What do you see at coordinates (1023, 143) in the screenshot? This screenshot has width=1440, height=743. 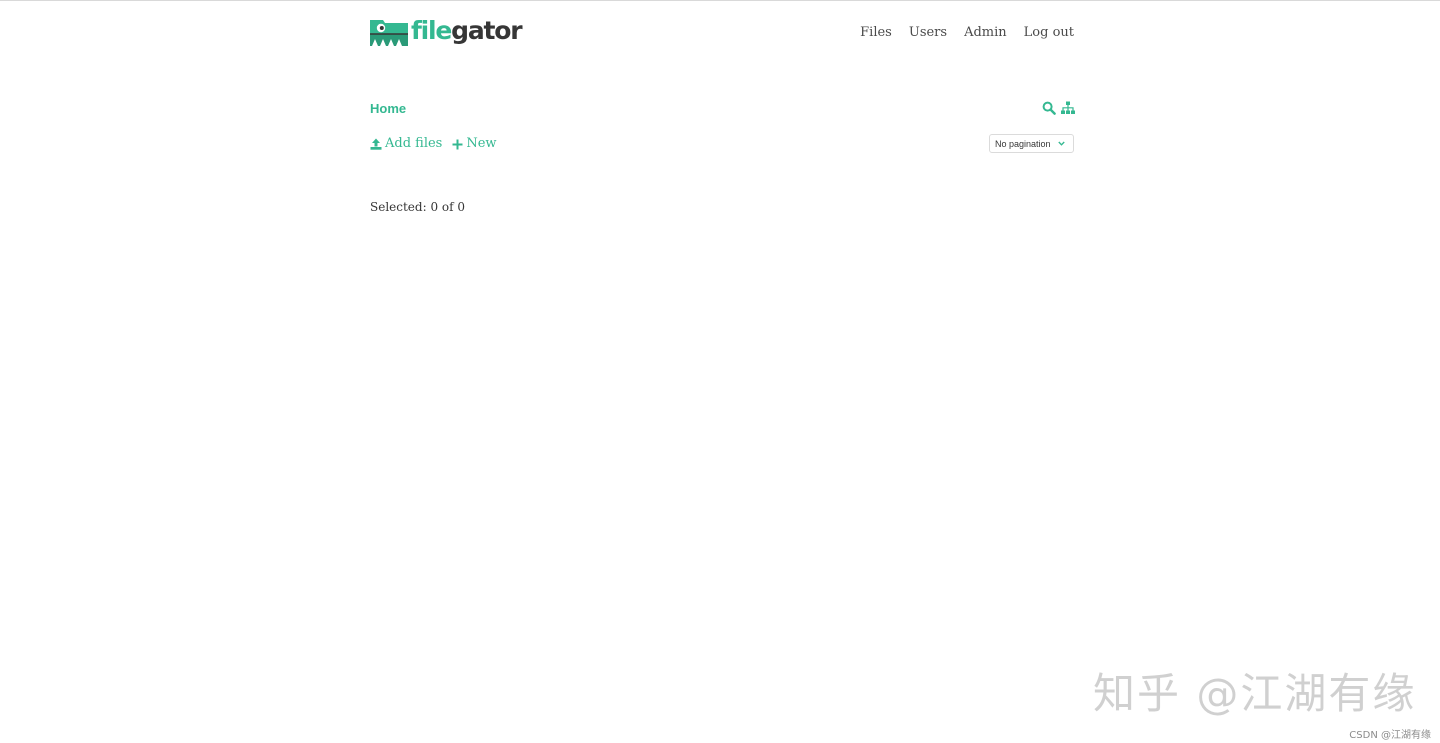 I see `pagination-selected-value: No pagination` at bounding box center [1023, 143].